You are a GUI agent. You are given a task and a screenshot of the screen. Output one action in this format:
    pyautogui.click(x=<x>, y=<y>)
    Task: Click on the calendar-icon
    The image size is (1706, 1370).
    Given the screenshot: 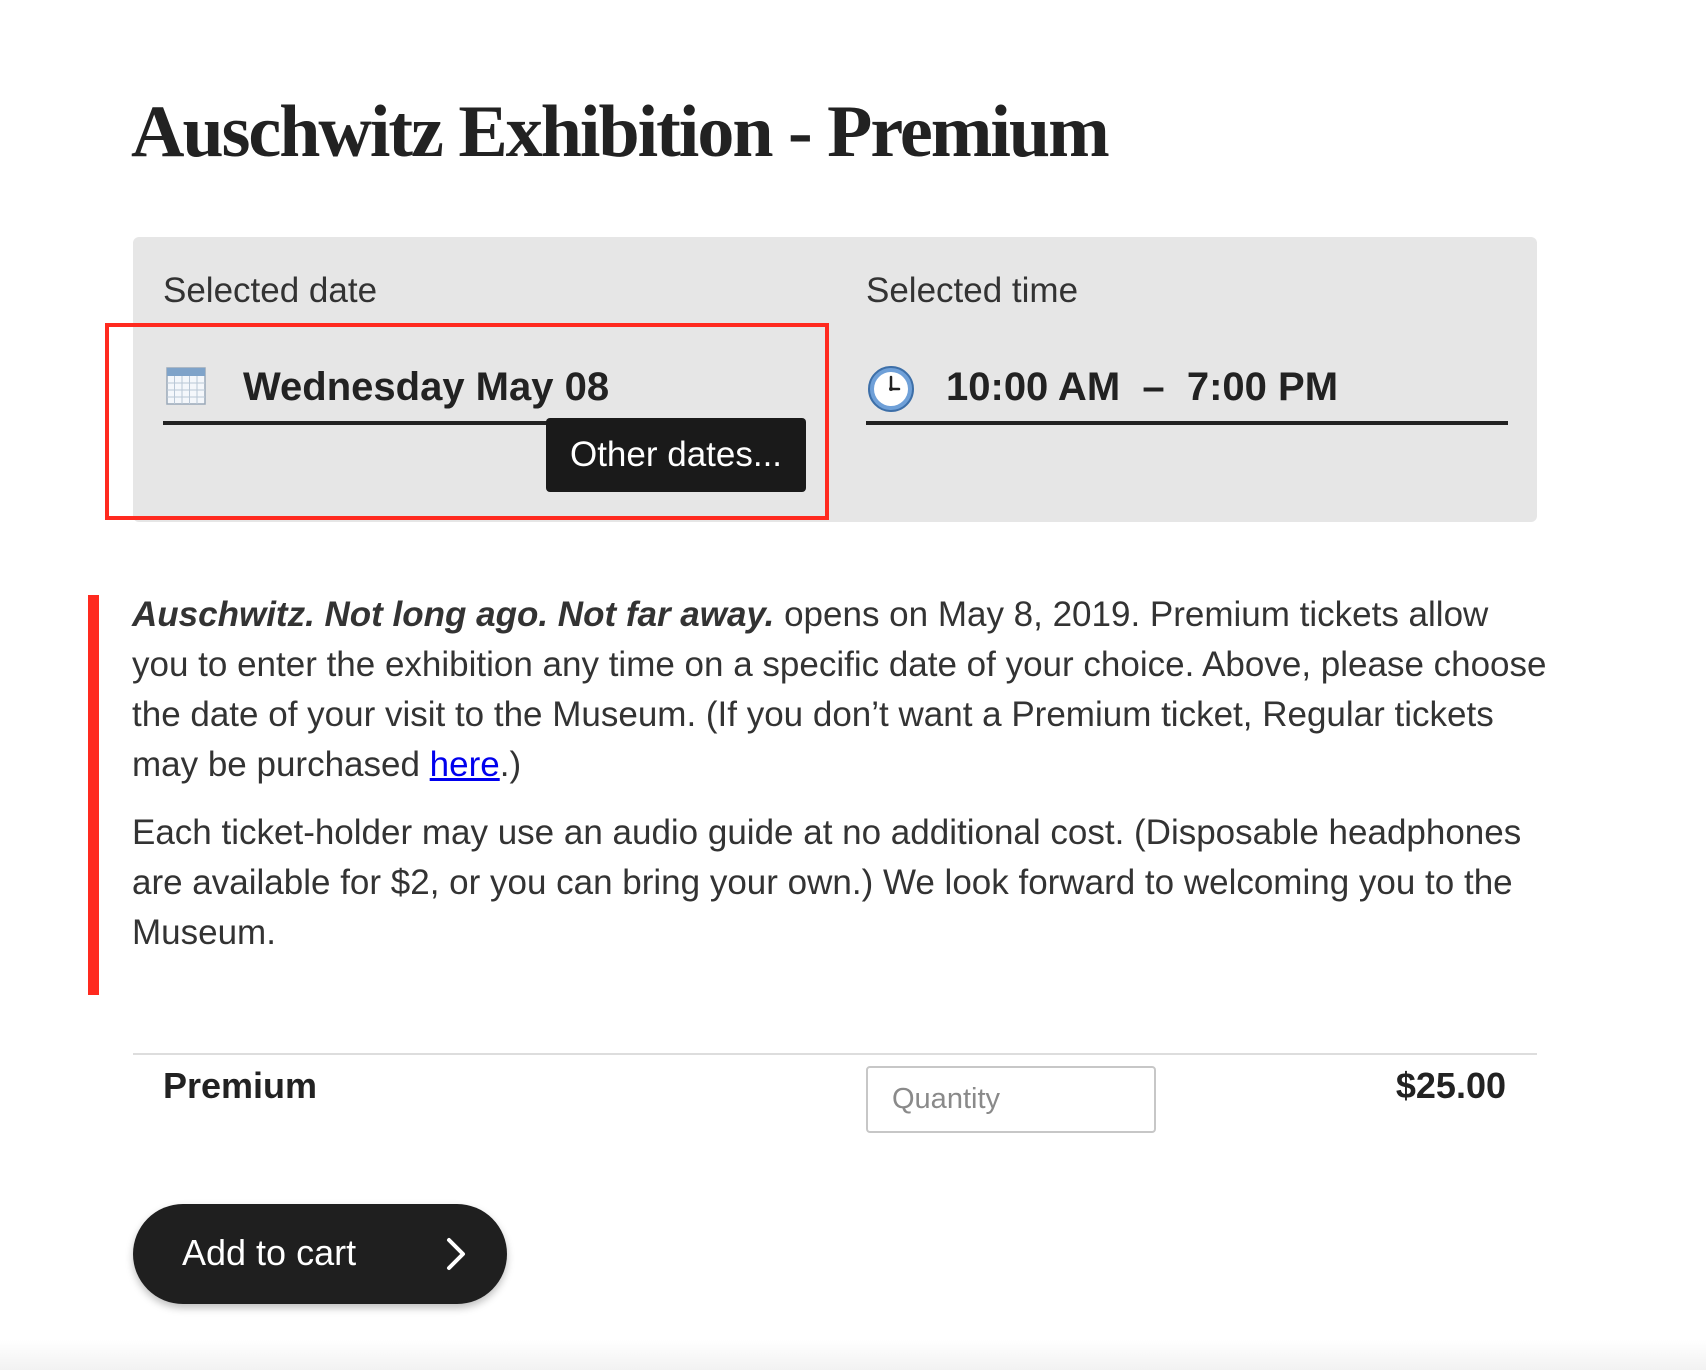 What is the action you would take?
    pyautogui.click(x=186, y=386)
    